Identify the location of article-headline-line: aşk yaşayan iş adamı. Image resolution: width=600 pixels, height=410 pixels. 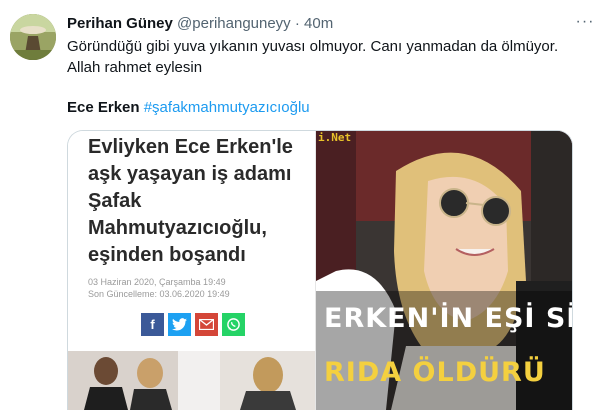
(190, 174).